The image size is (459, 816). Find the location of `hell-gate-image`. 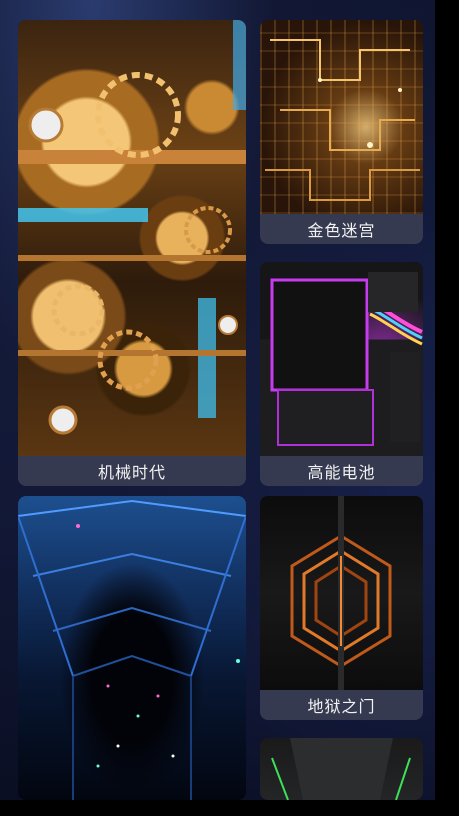

hell-gate-image is located at coordinates (341, 593).